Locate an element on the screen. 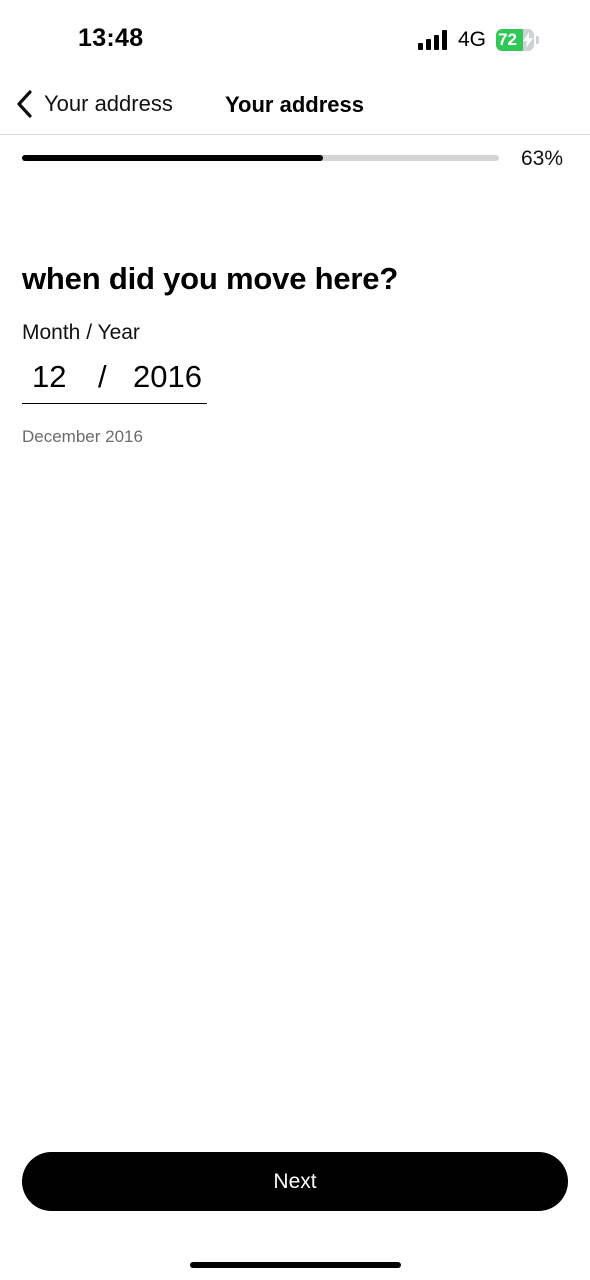 Image resolution: width=590 pixels, height=1280 pixels. date-field-label: Month / Year is located at coordinates (81, 332).